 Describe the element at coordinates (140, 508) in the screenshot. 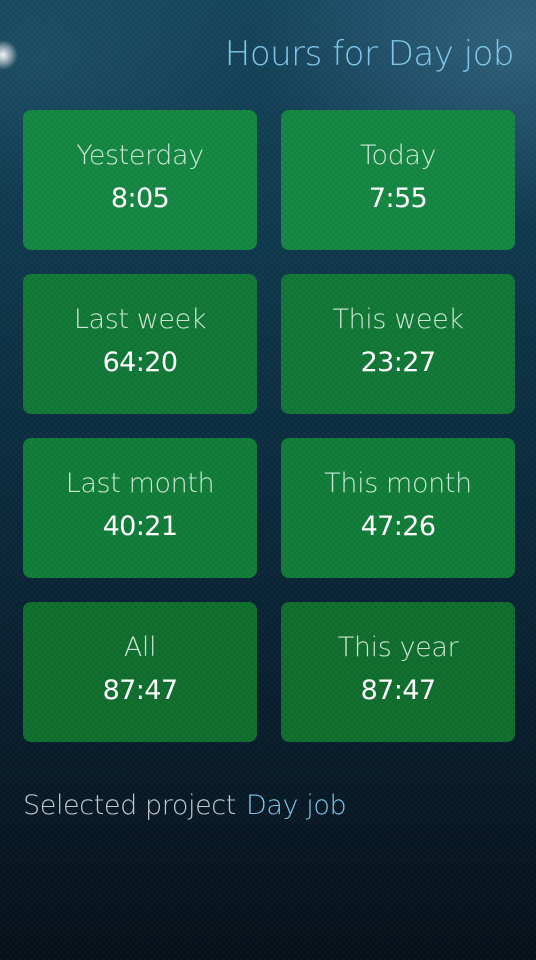

I see `tile-last-month: Last month 40:21` at that location.